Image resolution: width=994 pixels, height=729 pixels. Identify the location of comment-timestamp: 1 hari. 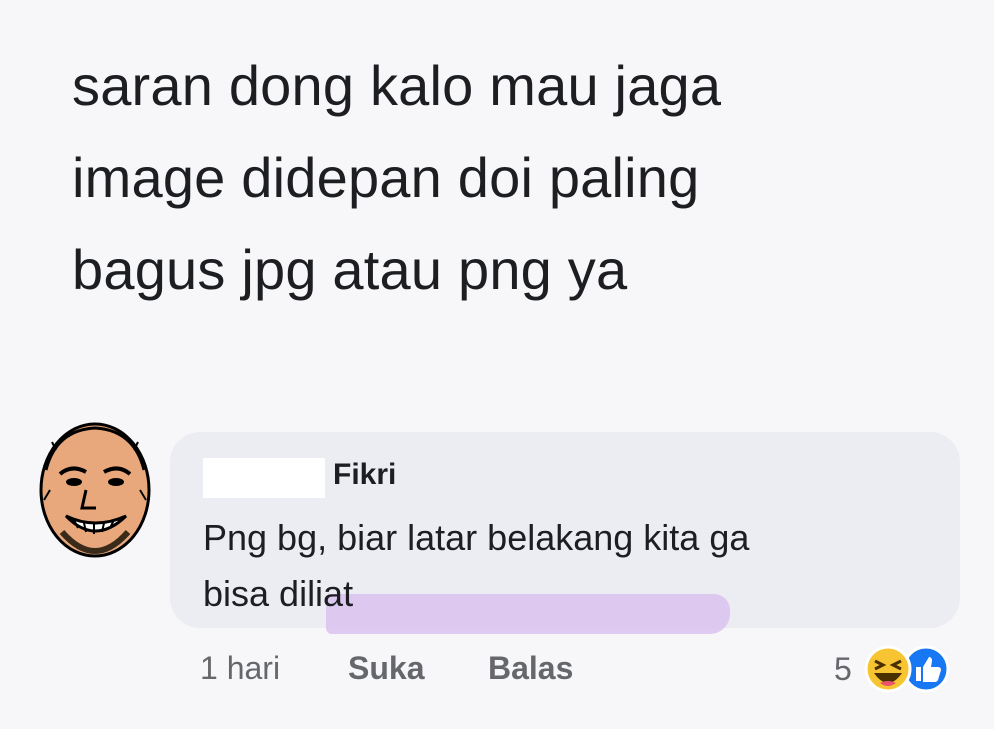
(240, 668).